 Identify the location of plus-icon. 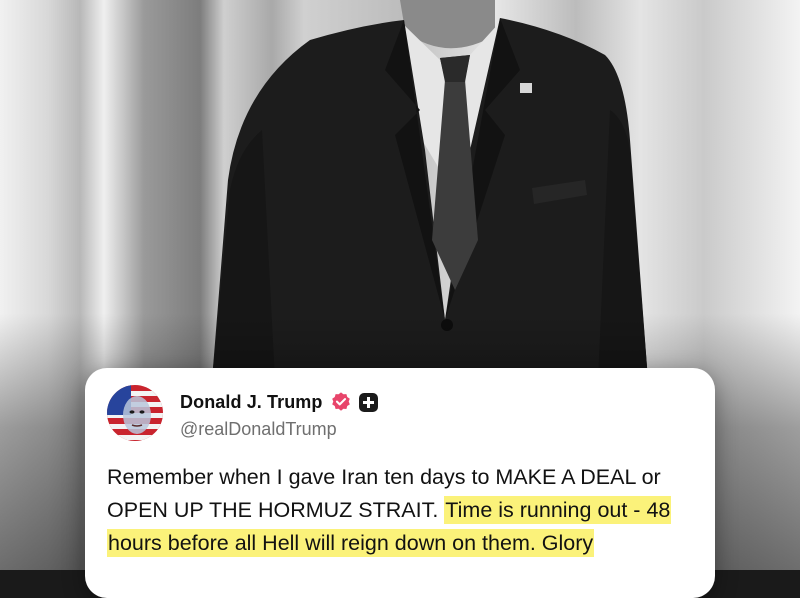
(368, 402).